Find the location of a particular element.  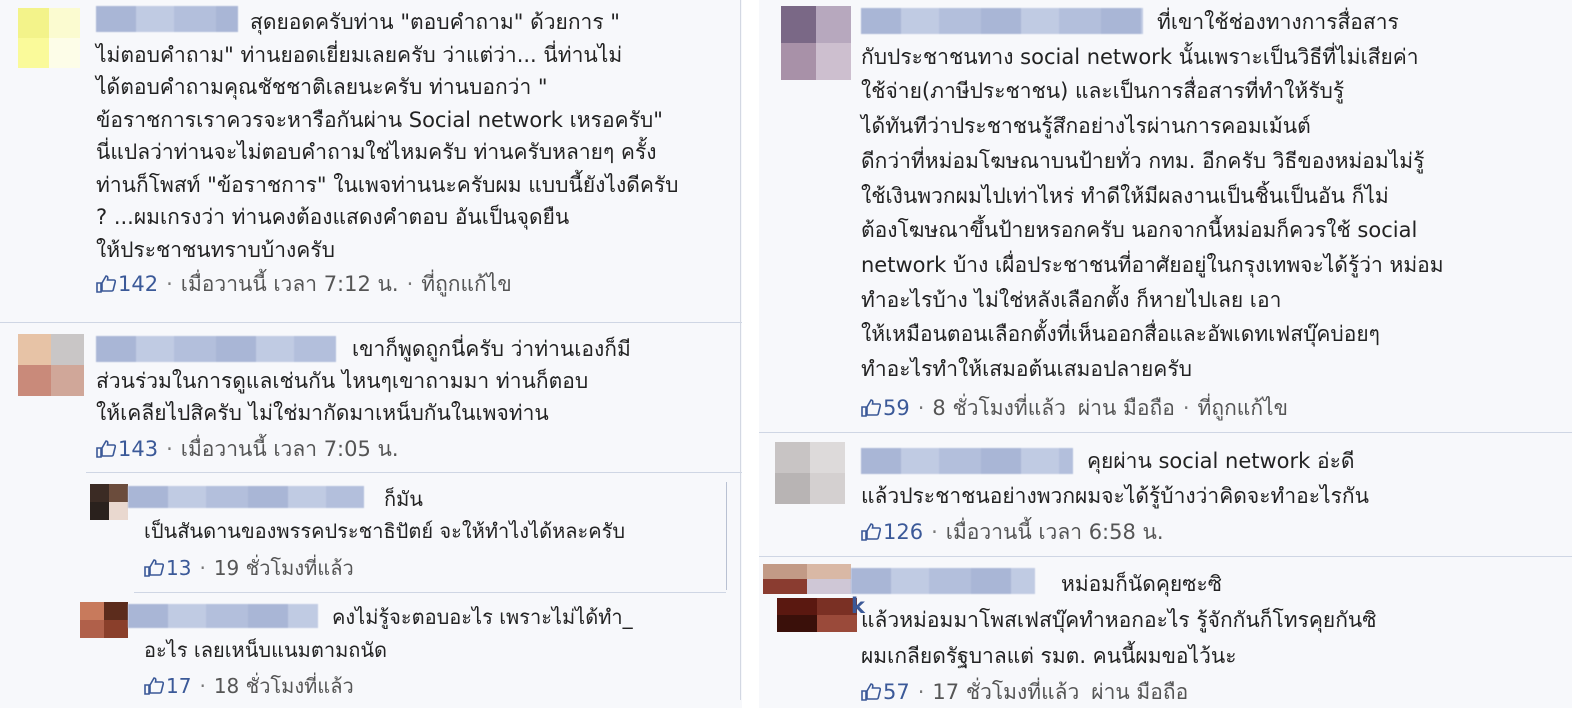

comment-meta: 57 · 17 ชั่วโมงที่แล้ว ผ่าน มือถือ is located at coordinates (1024, 692).